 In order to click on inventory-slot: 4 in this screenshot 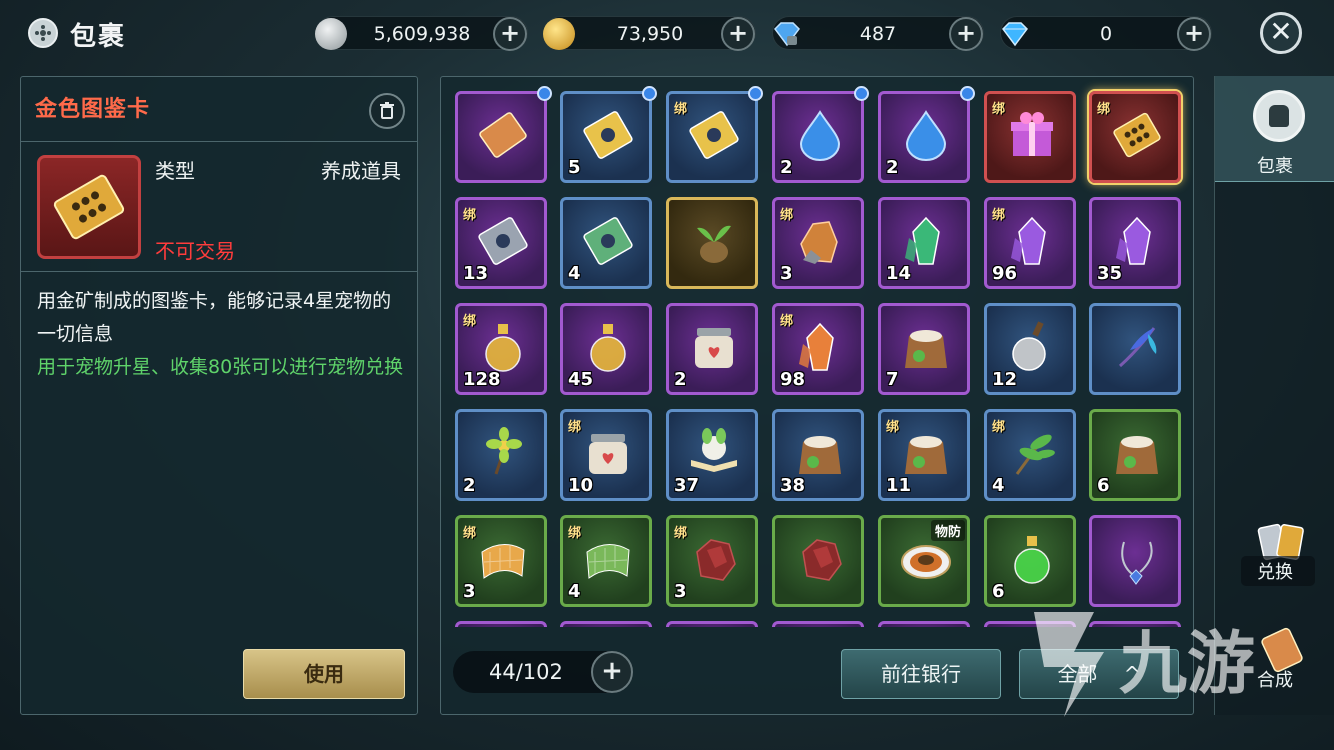, I will do `click(606, 243)`.